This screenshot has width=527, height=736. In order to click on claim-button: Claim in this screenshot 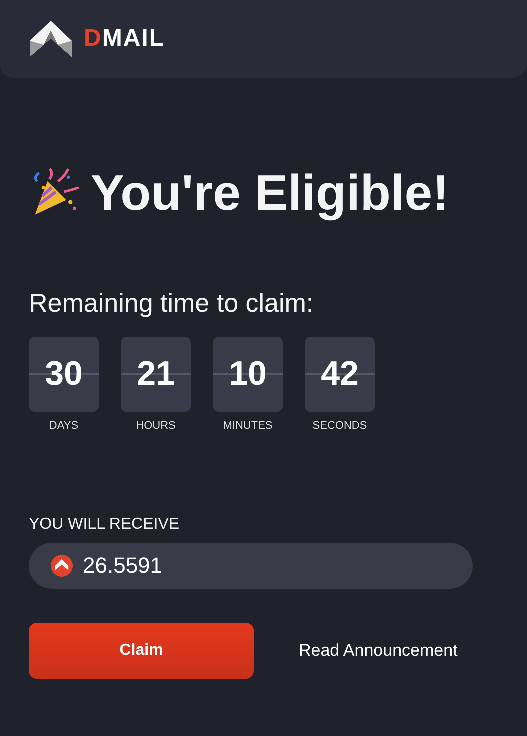, I will do `click(141, 651)`.